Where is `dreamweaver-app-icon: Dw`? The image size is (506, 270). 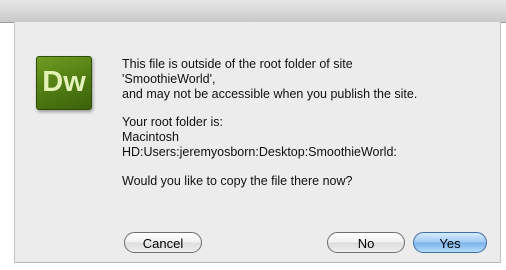 dreamweaver-app-icon: Dw is located at coordinates (64, 83).